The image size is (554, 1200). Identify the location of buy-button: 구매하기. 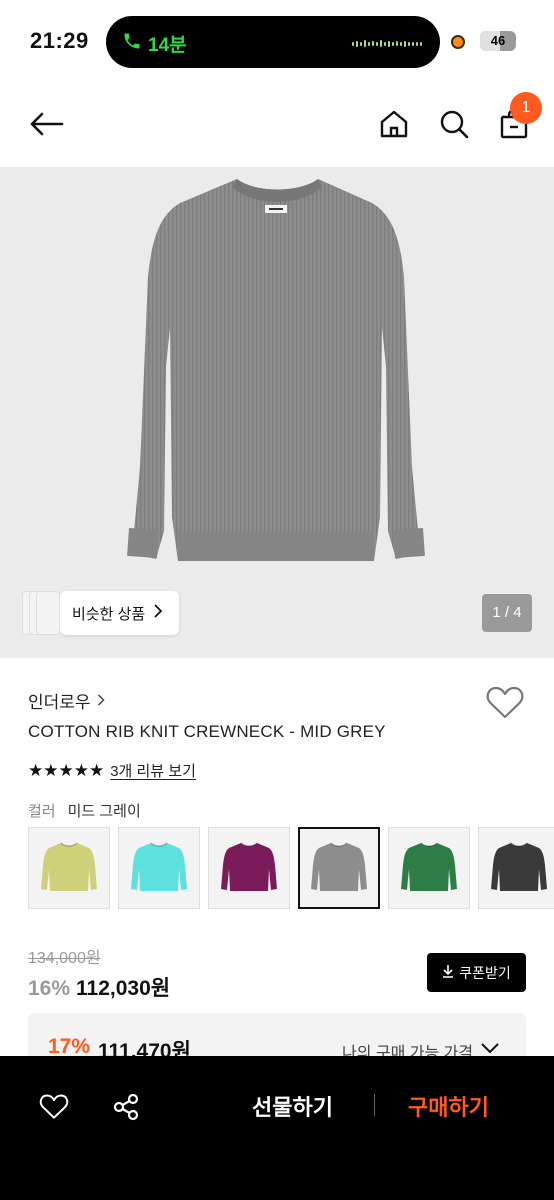
(448, 1106).